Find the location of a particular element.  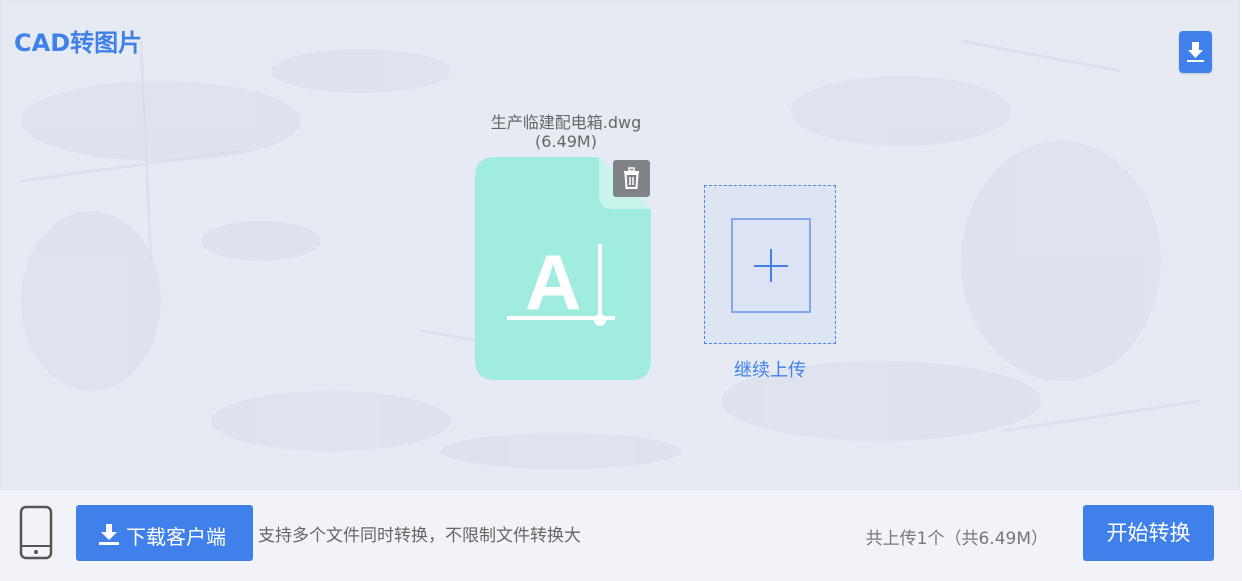

delete-file-button is located at coordinates (631, 178).